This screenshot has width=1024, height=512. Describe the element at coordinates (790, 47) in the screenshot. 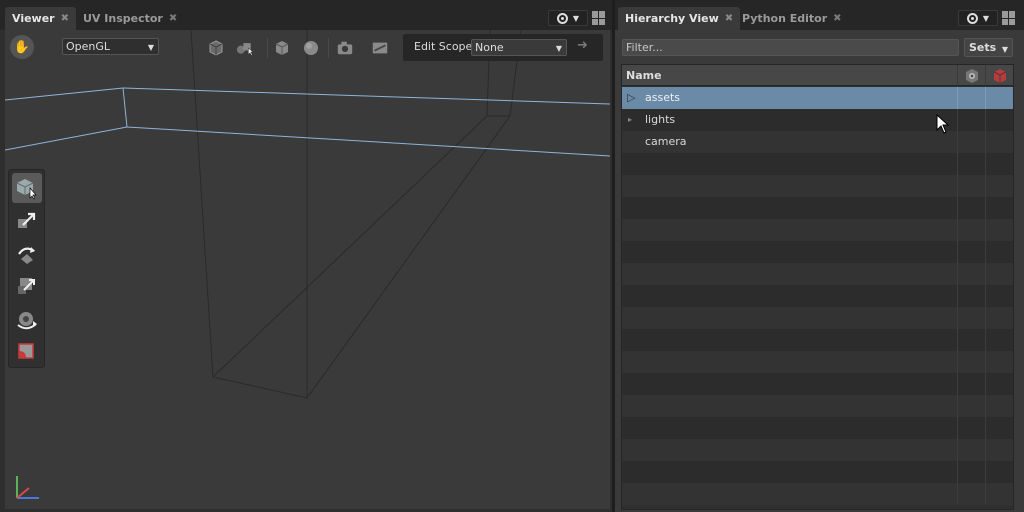

I see `filter-input` at that location.